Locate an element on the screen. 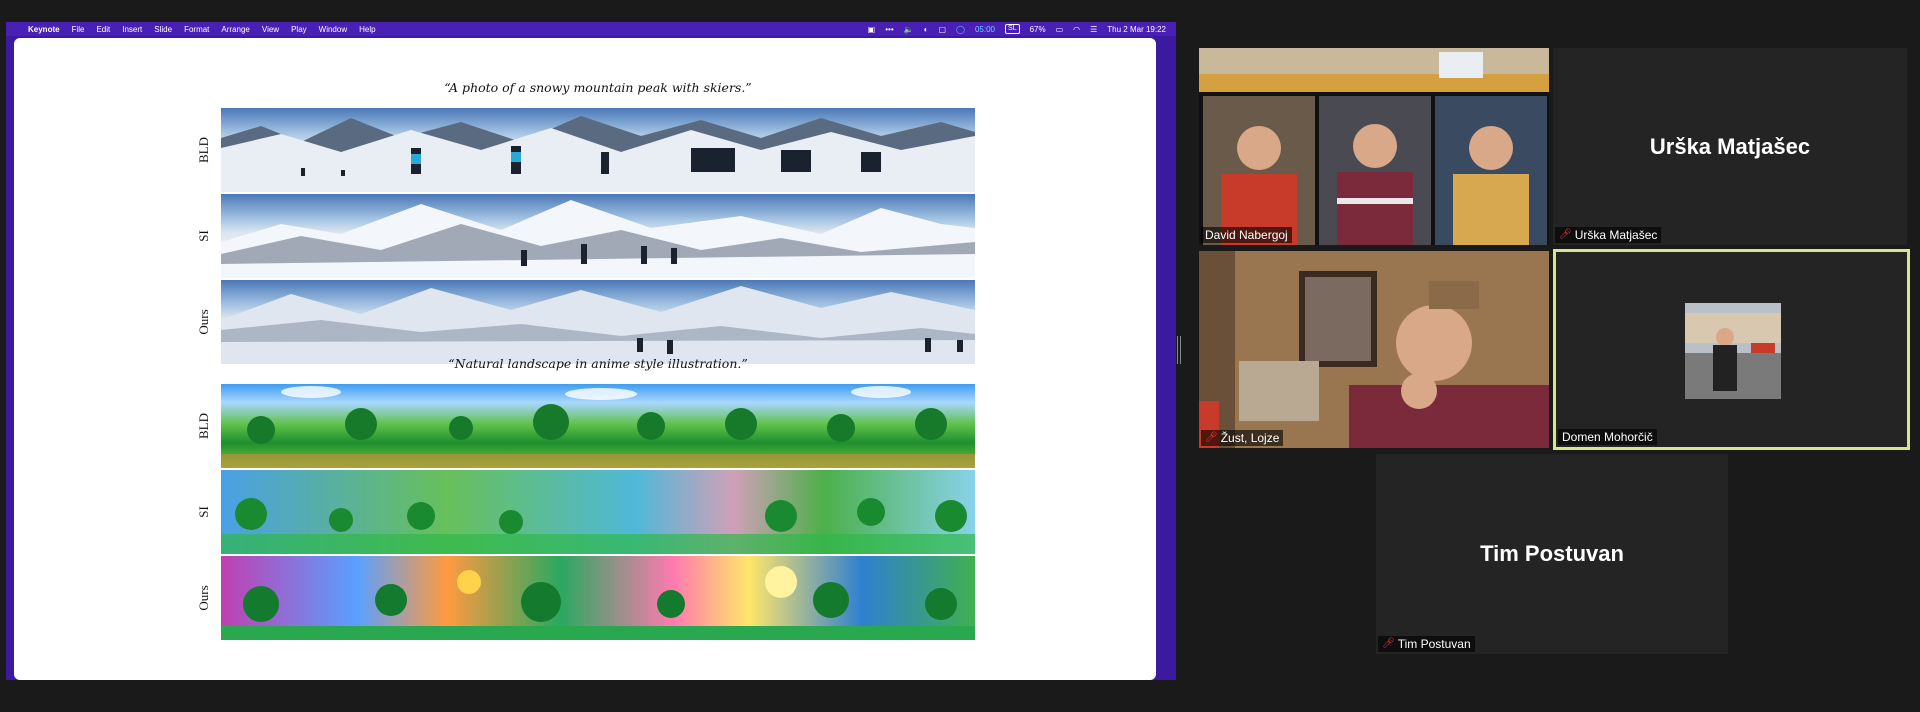 Image resolution: width=1920 pixels, height=712 pixels. row-label-ours-2: Ours is located at coordinates (203, 598).